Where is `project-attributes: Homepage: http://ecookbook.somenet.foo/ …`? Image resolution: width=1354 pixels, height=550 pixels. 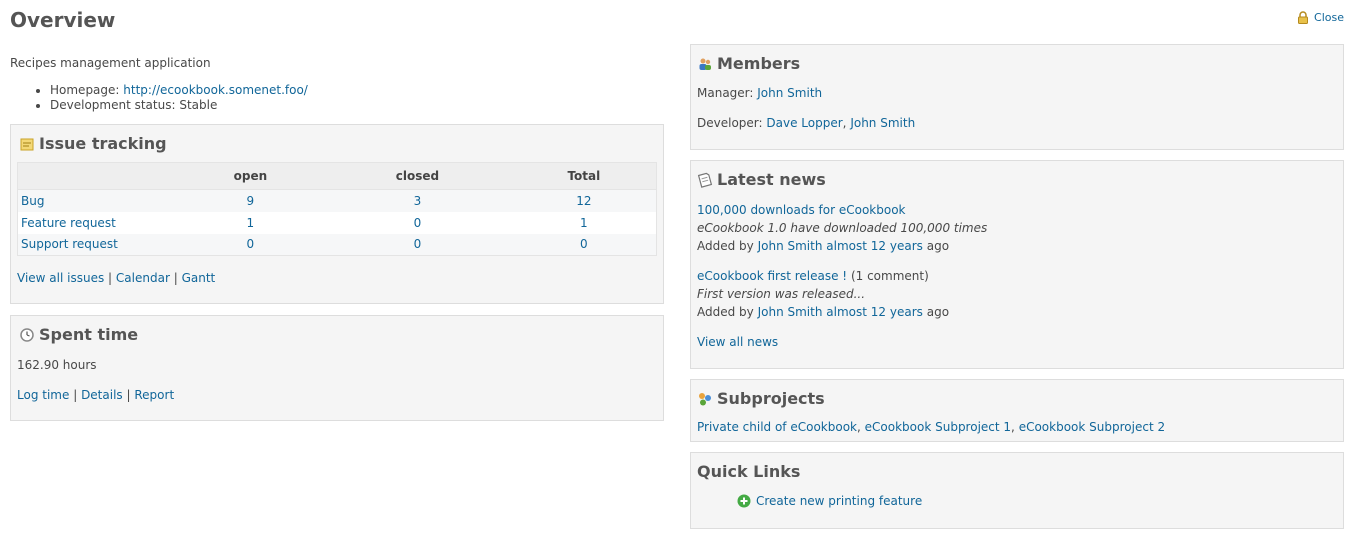 project-attributes: Homepage: http://ecookbook.somenet.foo/ … is located at coordinates (179, 98).